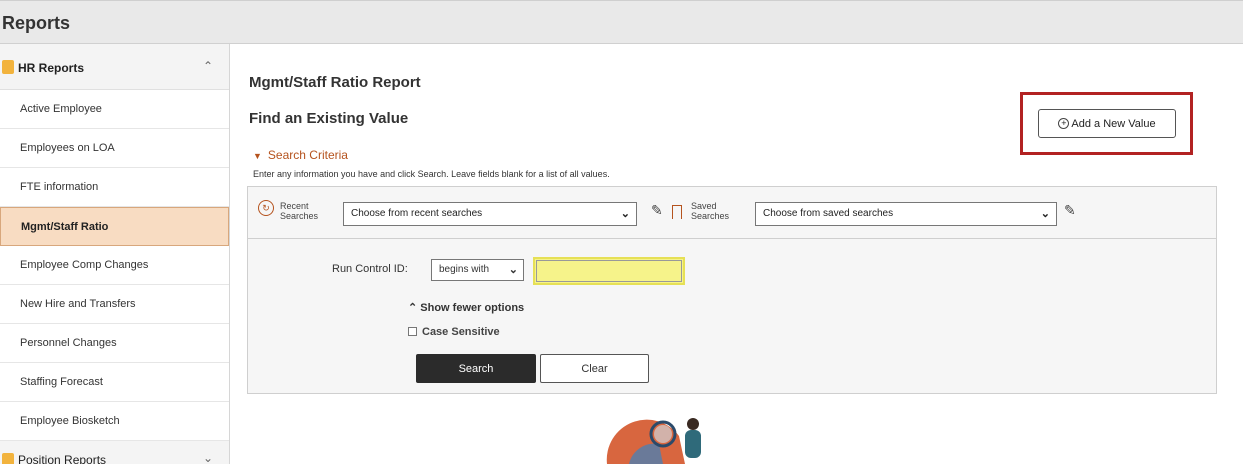 The image size is (1243, 464). I want to click on sidebar-item-label: Employee Biosketch, so click(70, 421).